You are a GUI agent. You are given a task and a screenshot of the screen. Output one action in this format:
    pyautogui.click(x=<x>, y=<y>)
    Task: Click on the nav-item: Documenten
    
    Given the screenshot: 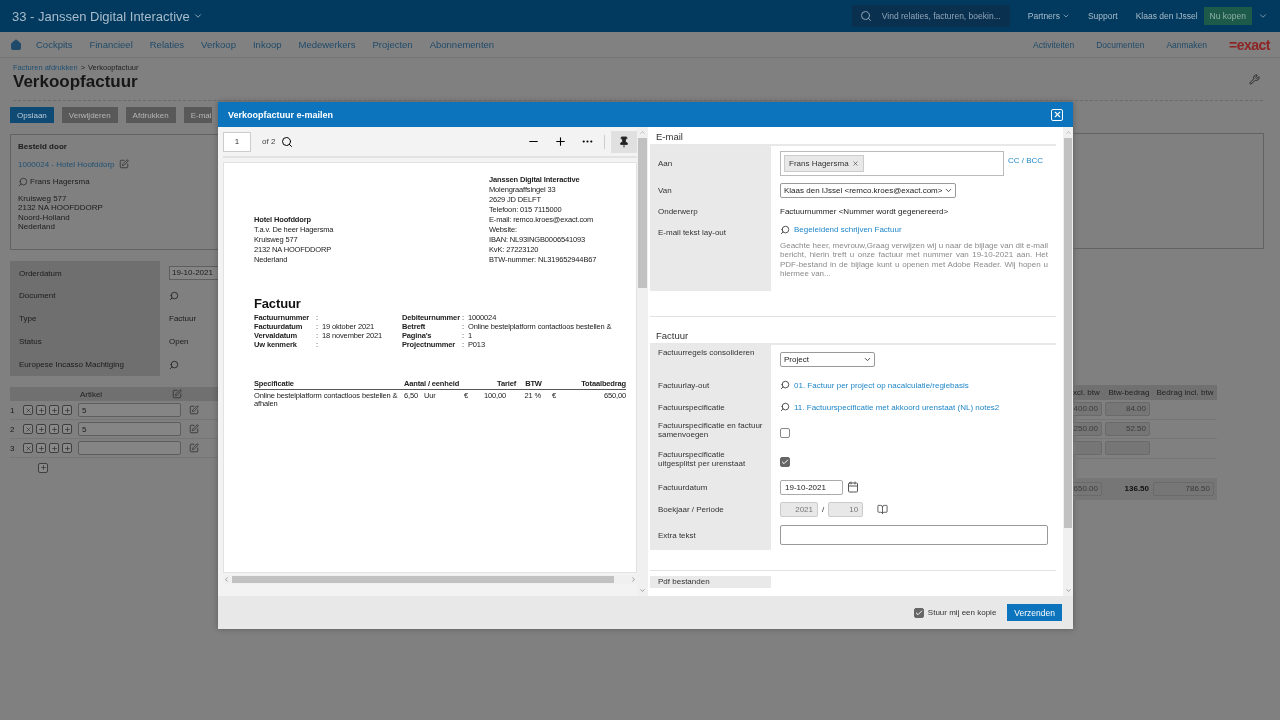 What is the action you would take?
    pyautogui.click(x=1120, y=44)
    